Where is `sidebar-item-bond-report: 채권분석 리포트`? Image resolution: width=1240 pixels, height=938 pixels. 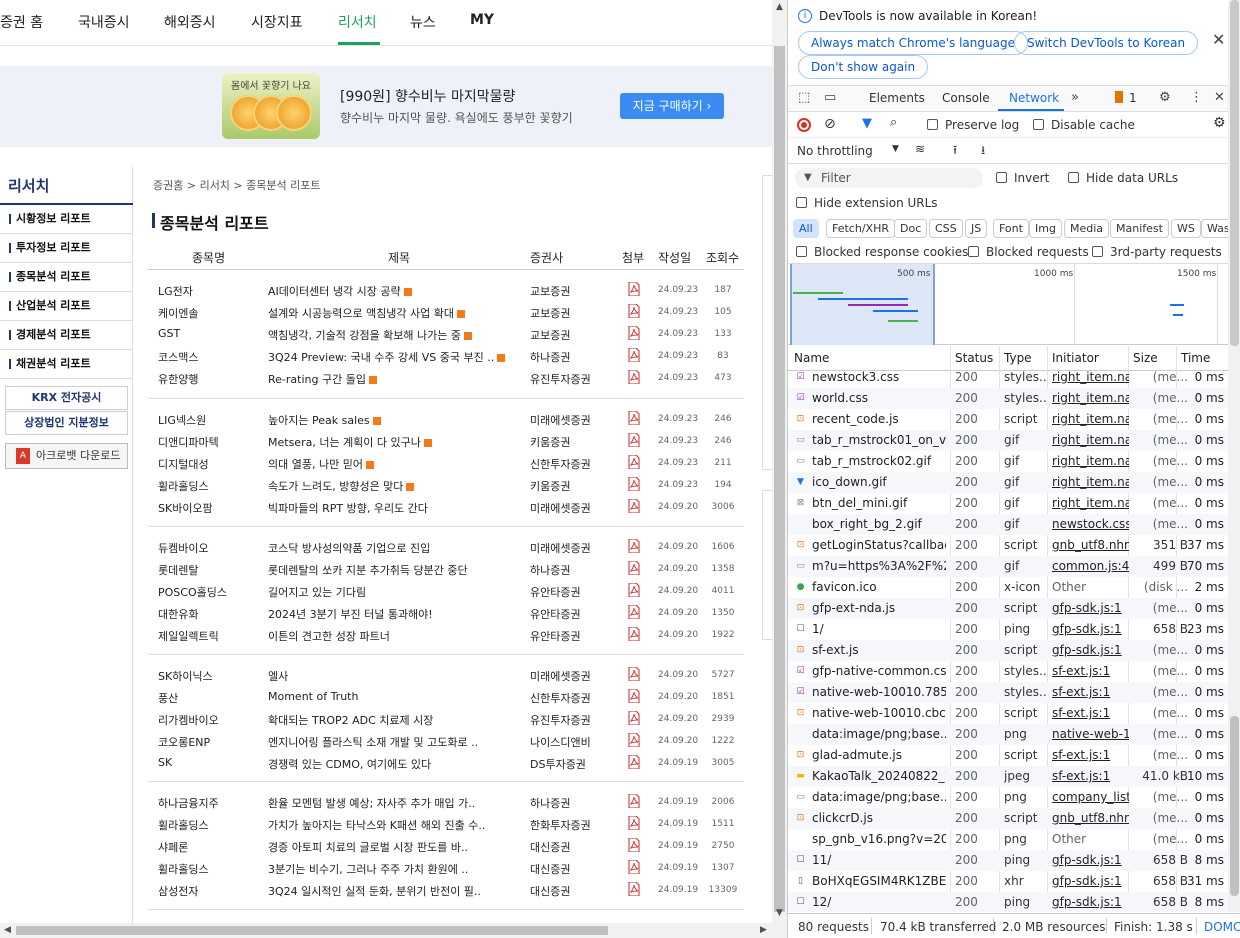
sidebar-item-bond-report: 채권분석 리포트 is located at coordinates (66, 364).